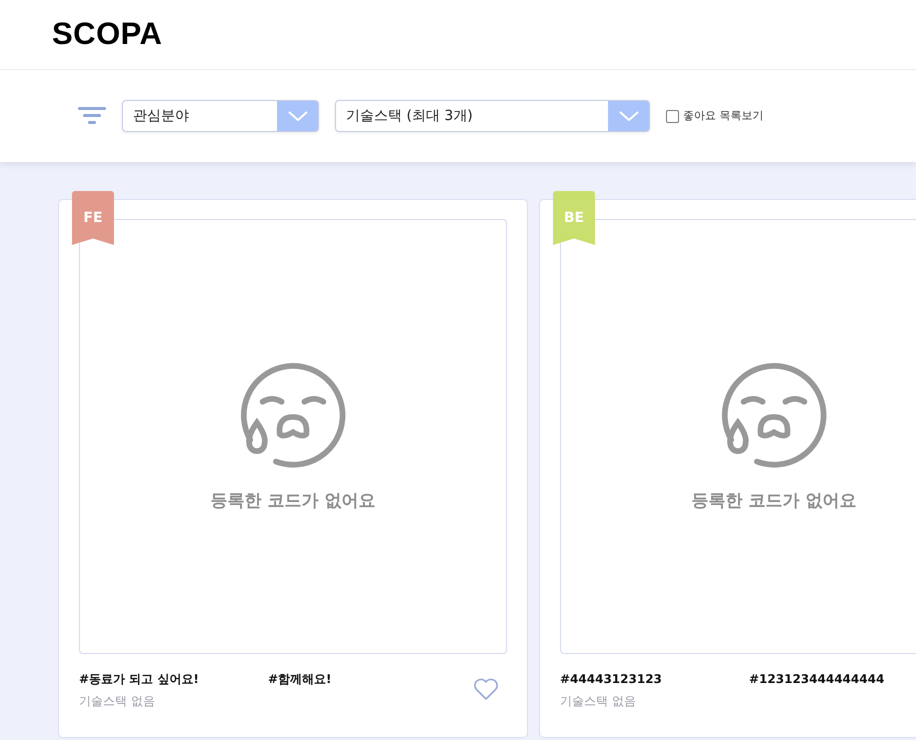 The width and height of the screenshot is (916, 740). What do you see at coordinates (220, 116) in the screenshot?
I see `interest-dropdown: 관심분야` at bounding box center [220, 116].